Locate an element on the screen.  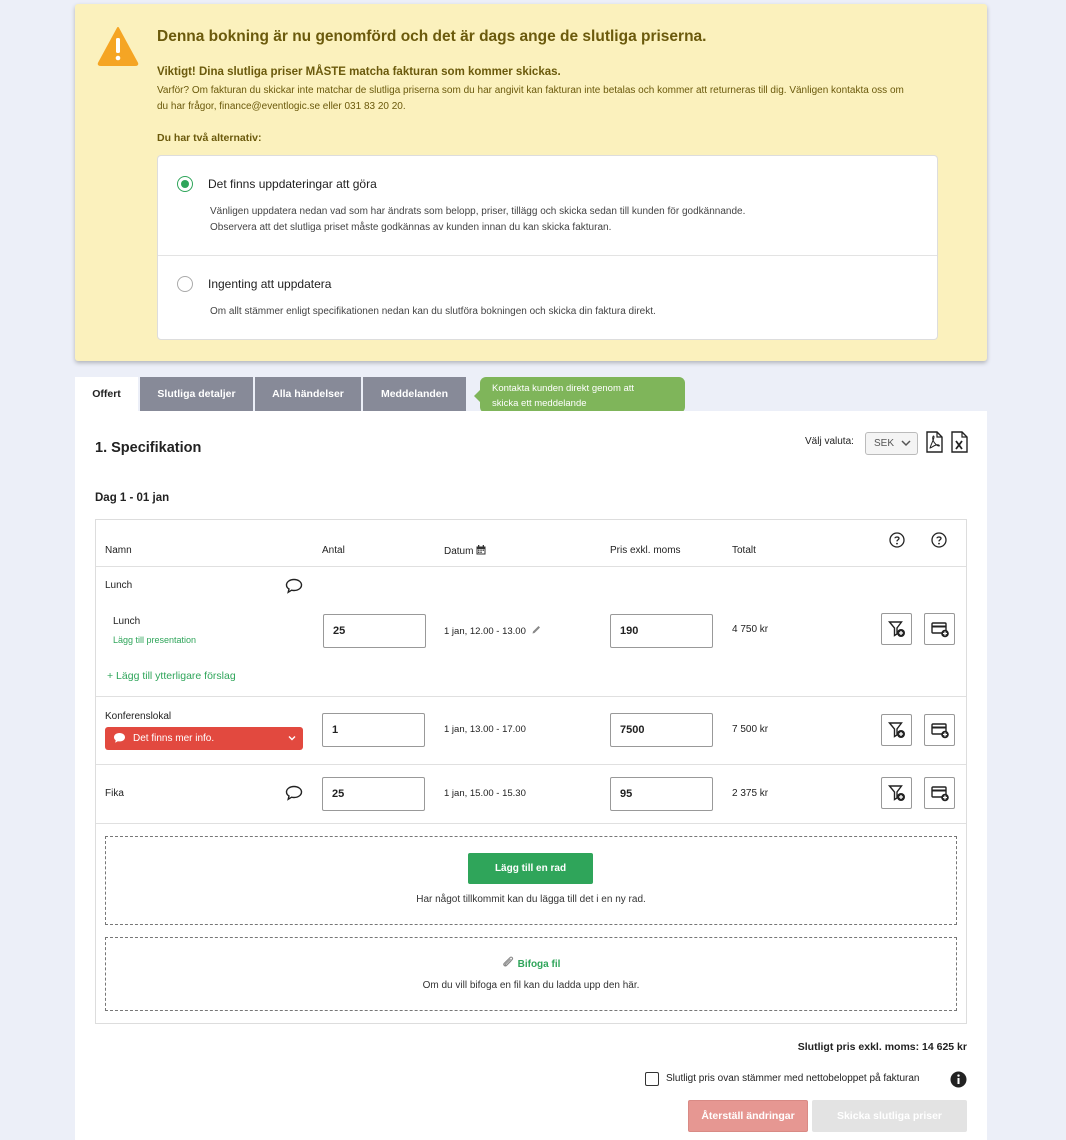
send-final-prices-button: Skicka slutliga priser is located at coordinates (889, 1116).